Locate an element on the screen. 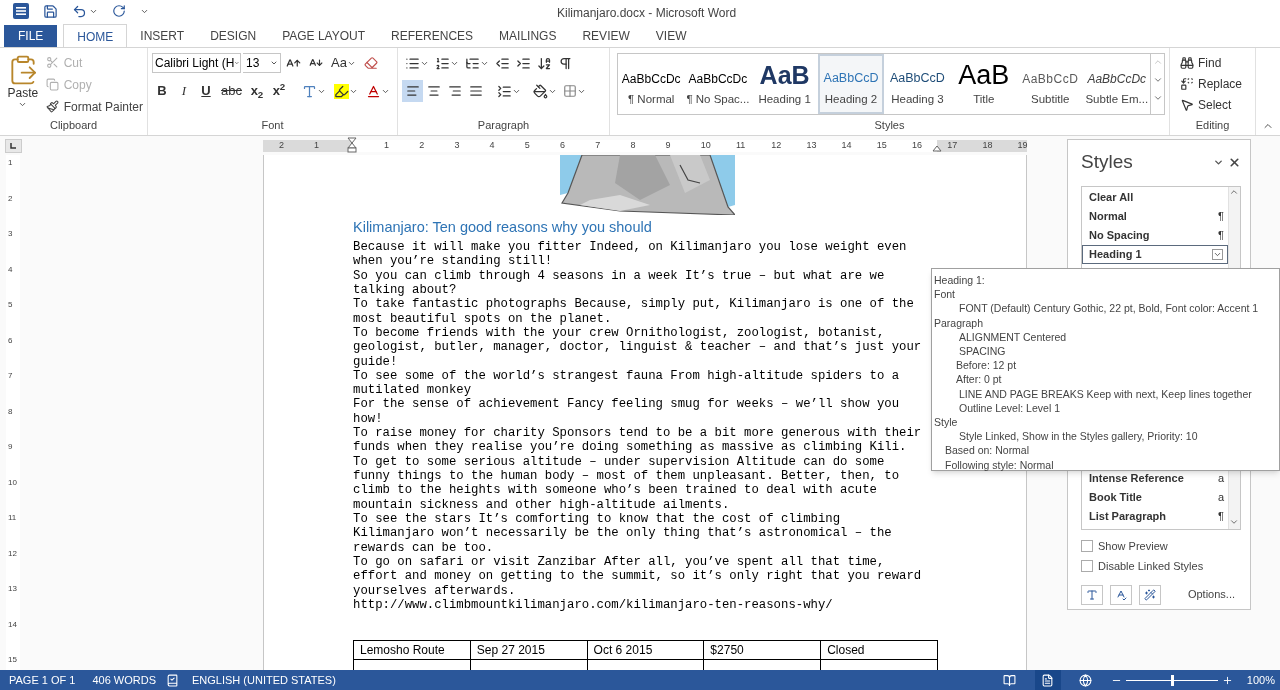  close-icon is located at coordinates (1234, 162).